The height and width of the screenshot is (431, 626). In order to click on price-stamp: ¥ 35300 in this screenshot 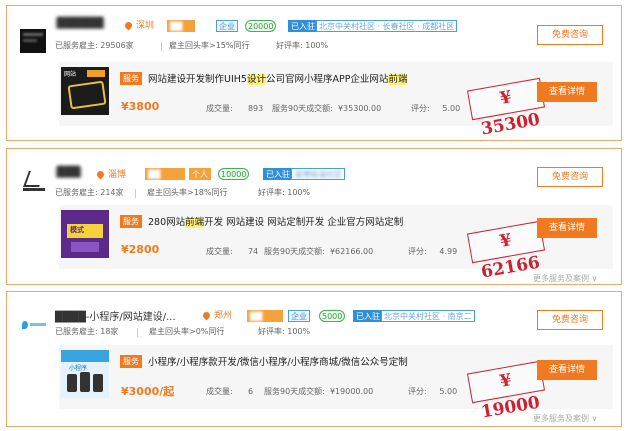, I will do `click(506, 108)`.